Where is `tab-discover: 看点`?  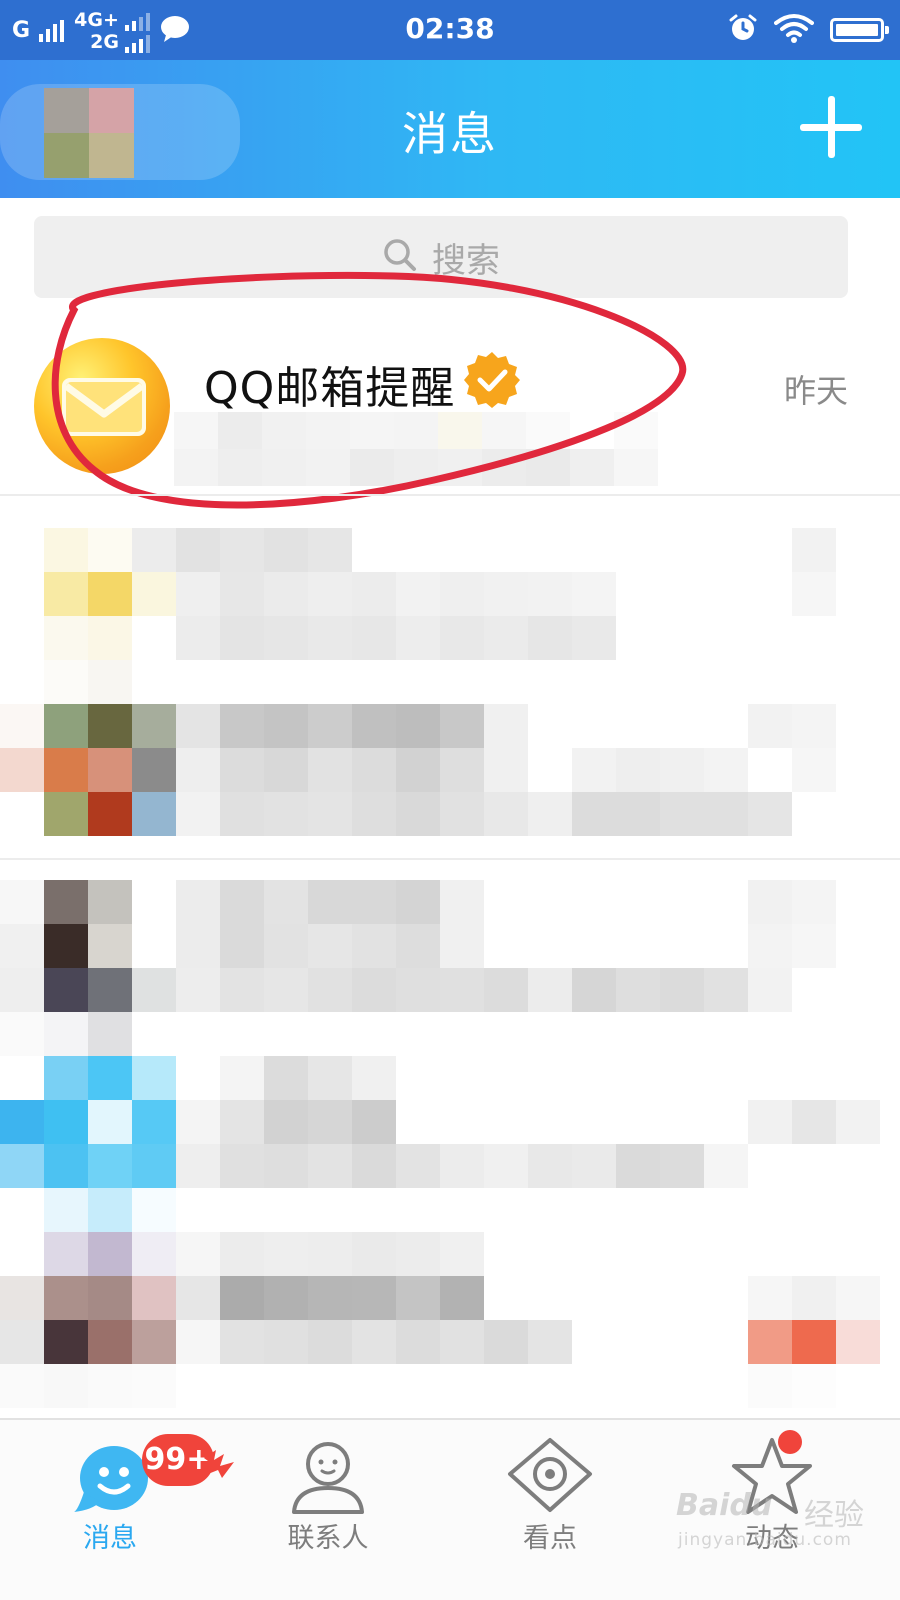 tab-discover: 看点 is located at coordinates (550, 1510).